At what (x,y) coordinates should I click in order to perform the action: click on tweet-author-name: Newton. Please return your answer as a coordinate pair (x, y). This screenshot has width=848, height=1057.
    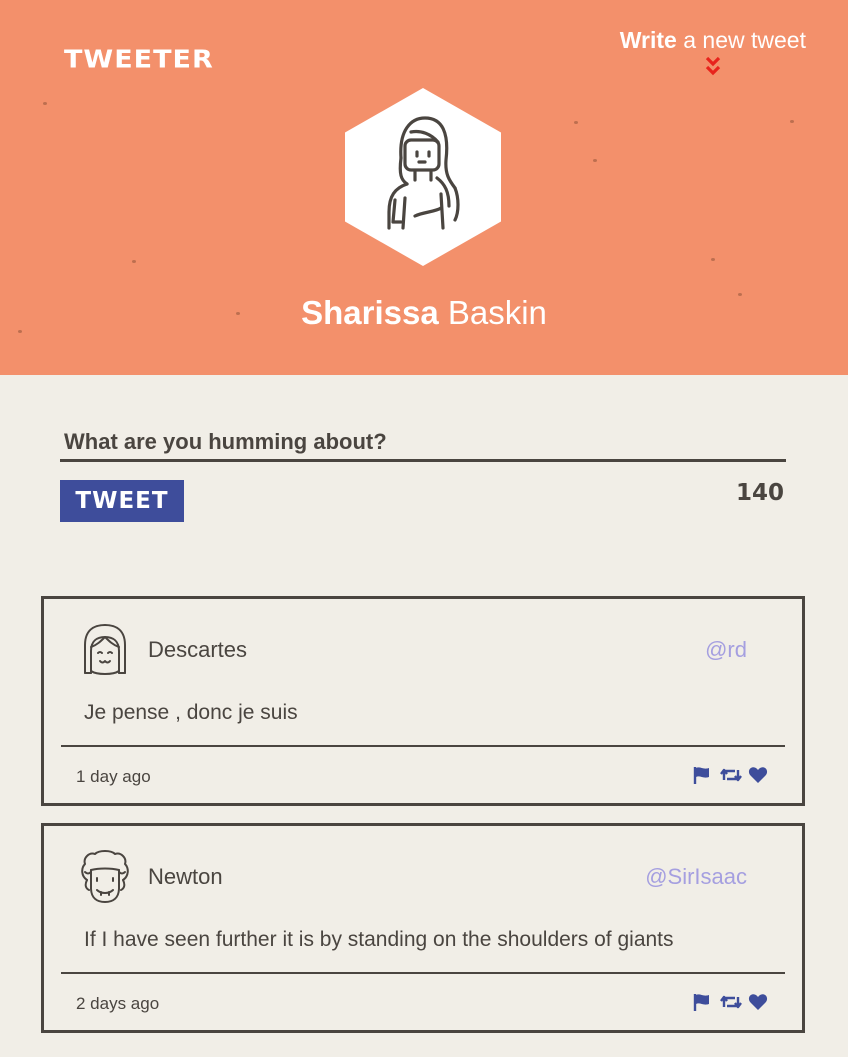
    Looking at the image, I should click on (185, 877).